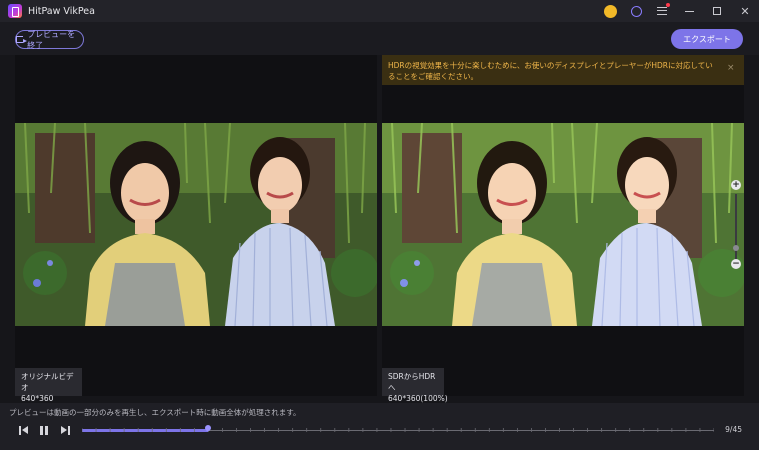 Image resolution: width=759 pixels, height=450 pixels. I want to click on account-button, so click(636, 11).